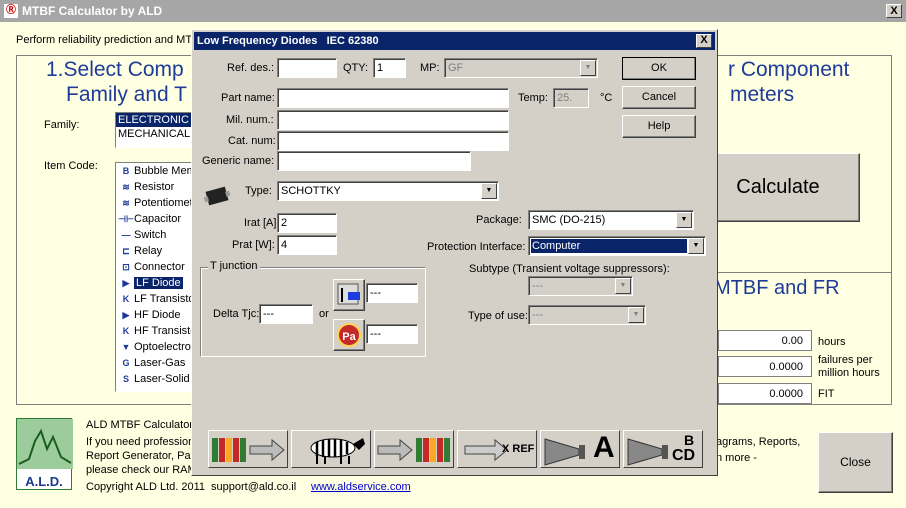 The image size is (906, 508). I want to click on or-label: or, so click(324, 314).